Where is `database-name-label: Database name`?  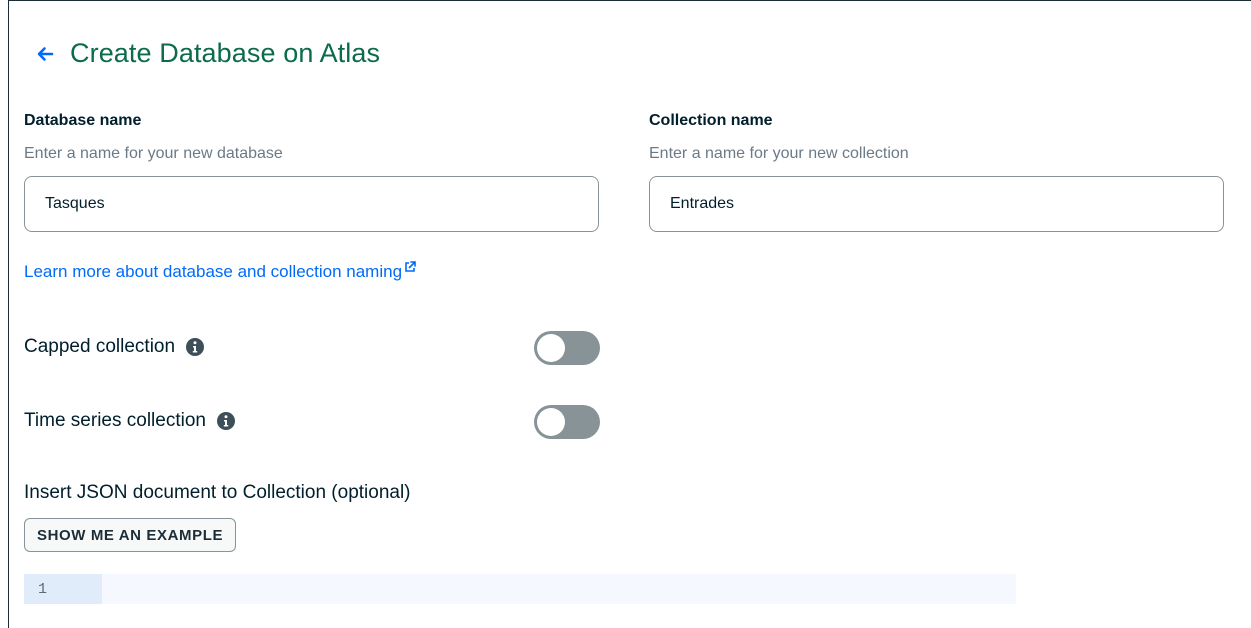
database-name-label: Database name is located at coordinates (83, 120).